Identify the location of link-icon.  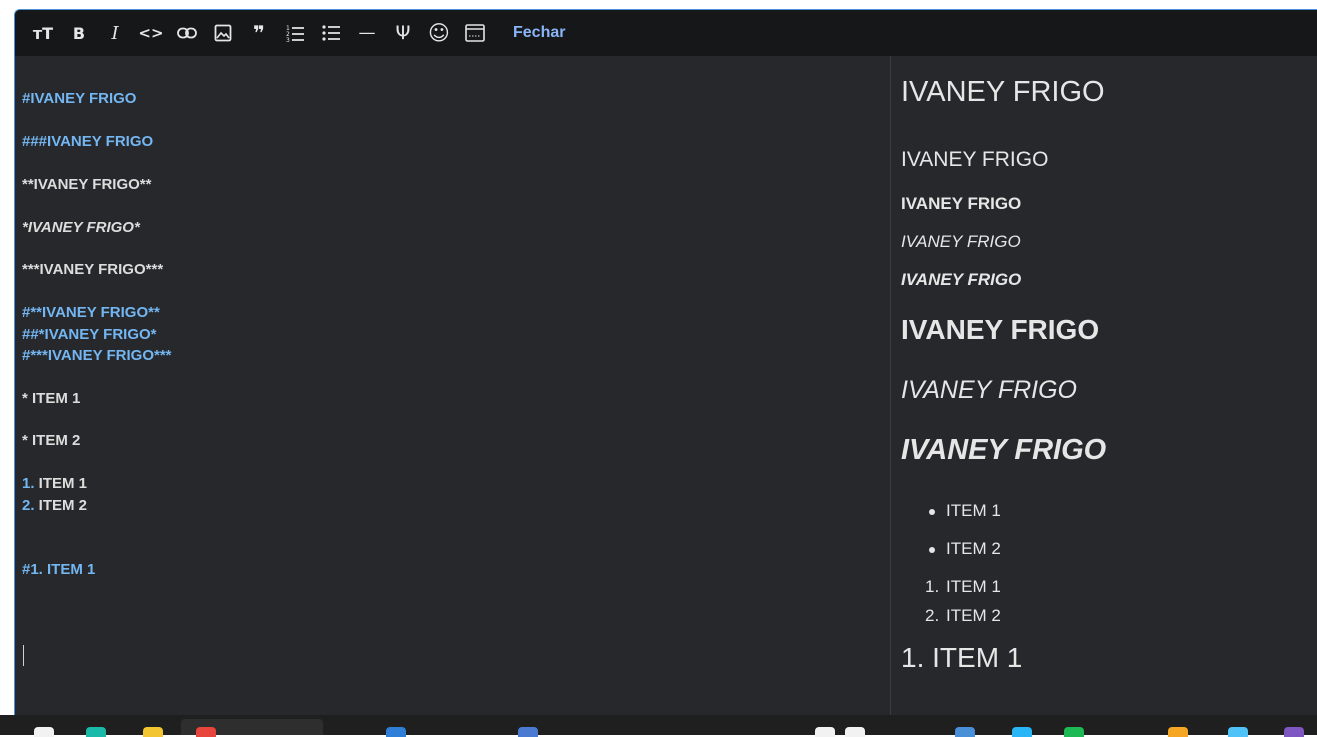
(187, 33).